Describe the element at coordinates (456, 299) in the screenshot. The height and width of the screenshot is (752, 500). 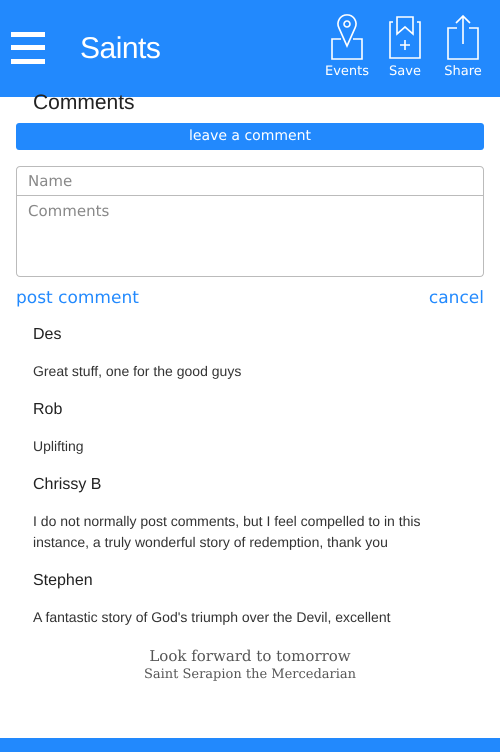
I see `cancel-link: cancel` at that location.